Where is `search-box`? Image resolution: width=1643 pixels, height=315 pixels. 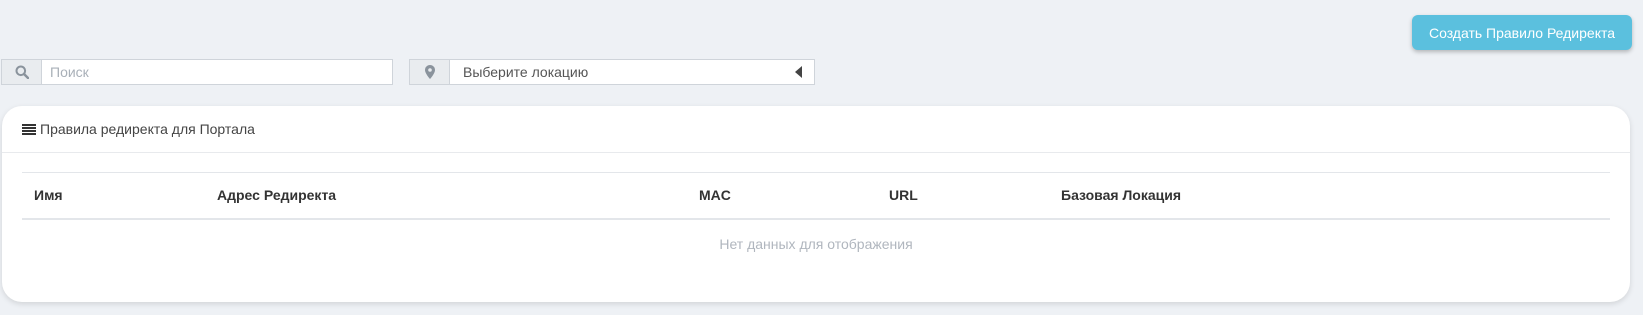
search-box is located at coordinates (197, 72).